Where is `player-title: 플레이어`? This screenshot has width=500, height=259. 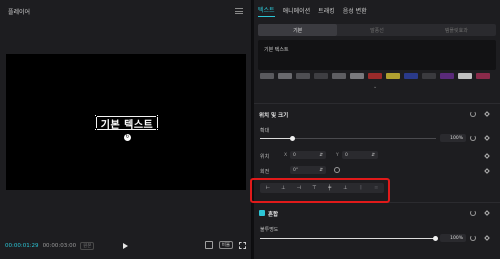 player-title: 플레이어 is located at coordinates (19, 12).